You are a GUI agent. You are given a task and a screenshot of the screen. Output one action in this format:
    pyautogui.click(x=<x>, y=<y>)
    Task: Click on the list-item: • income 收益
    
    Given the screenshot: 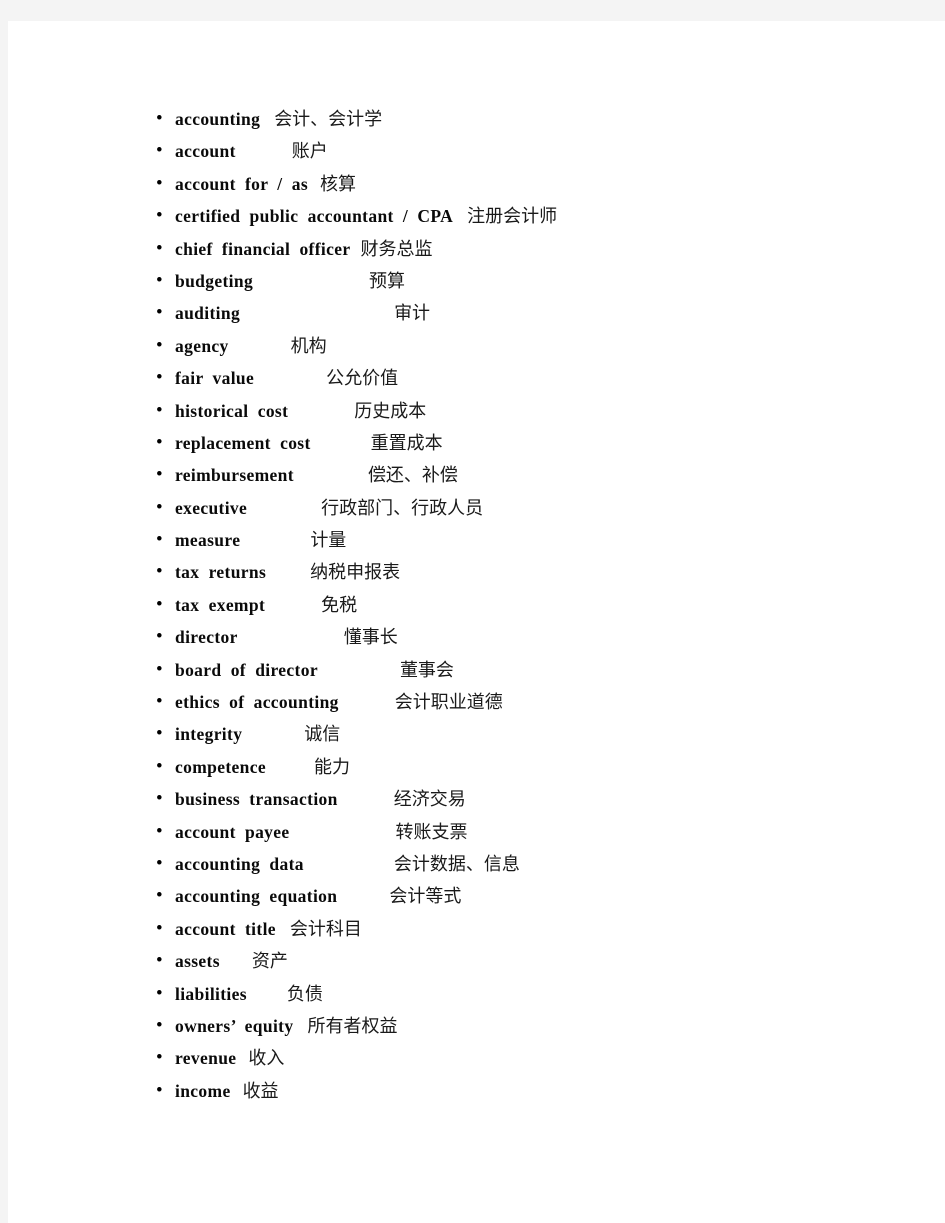 What is the action you would take?
    pyautogui.click(x=531, y=1091)
    